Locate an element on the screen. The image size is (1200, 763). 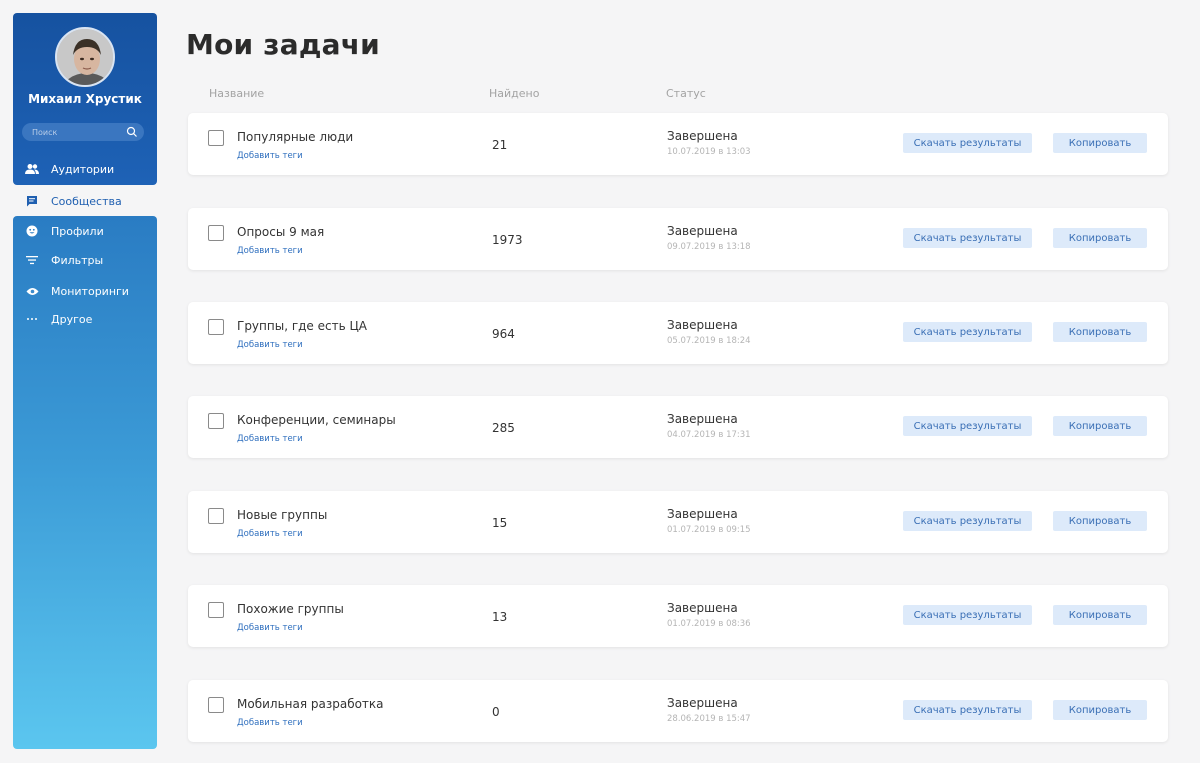
task-name: Опросы 9 мая is located at coordinates (281, 232).